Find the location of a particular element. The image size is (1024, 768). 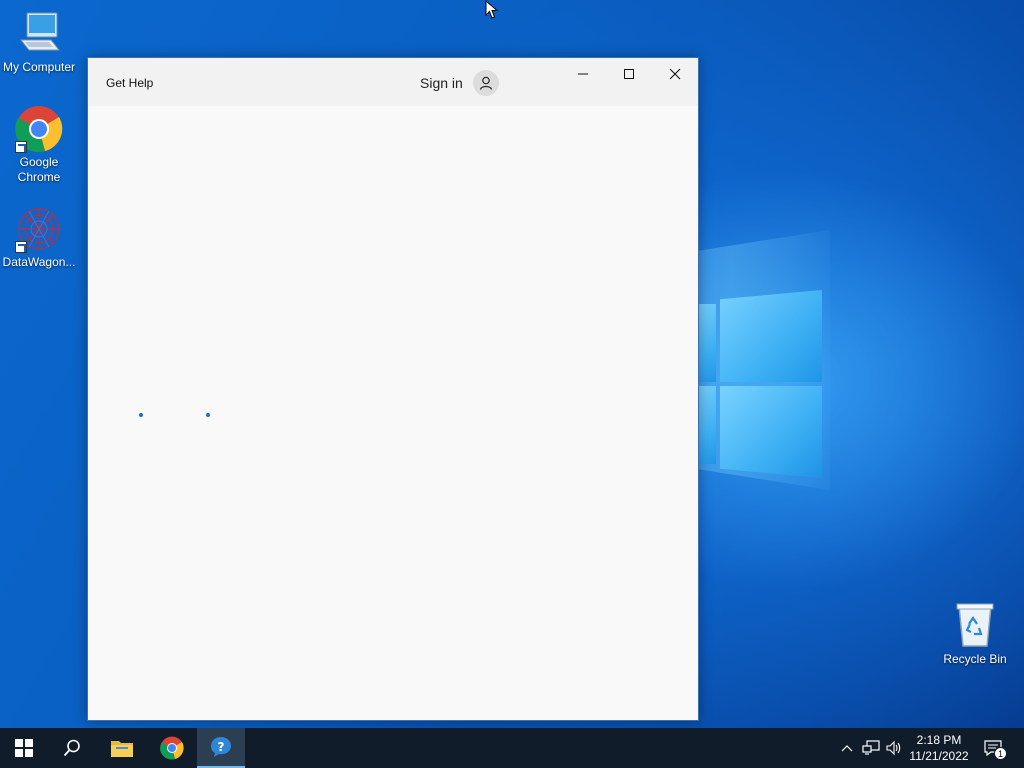

file-explorer-button is located at coordinates (122, 748).